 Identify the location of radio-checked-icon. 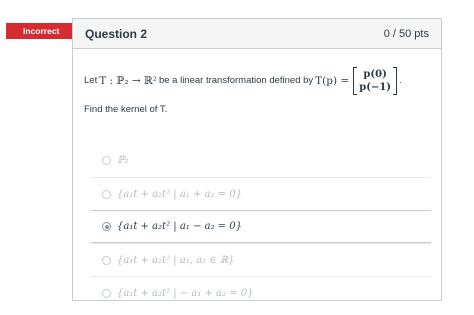
(106, 226).